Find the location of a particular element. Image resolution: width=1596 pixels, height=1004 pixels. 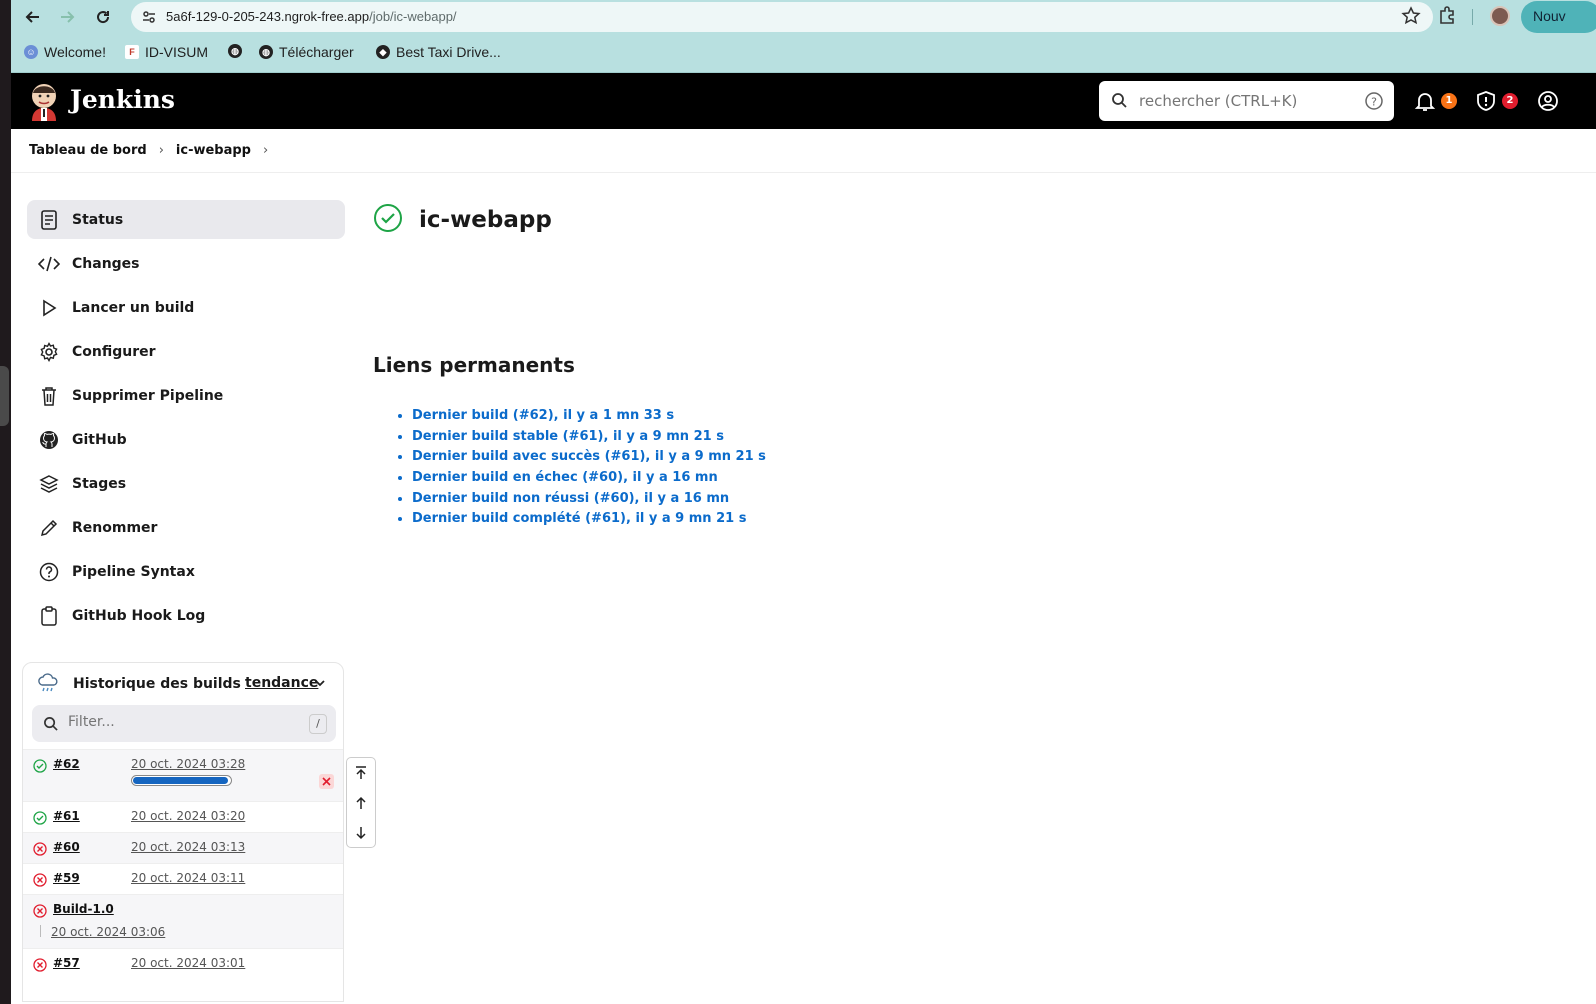

sidebar-item-label: Configurer is located at coordinates (114, 351).